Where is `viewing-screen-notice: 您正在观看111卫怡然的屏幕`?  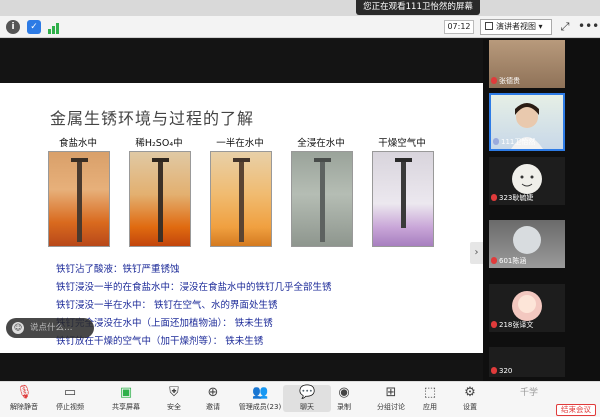
viewing-screen-notice: 您正在观看111卫怡然的屏幕 is located at coordinates (418, 7).